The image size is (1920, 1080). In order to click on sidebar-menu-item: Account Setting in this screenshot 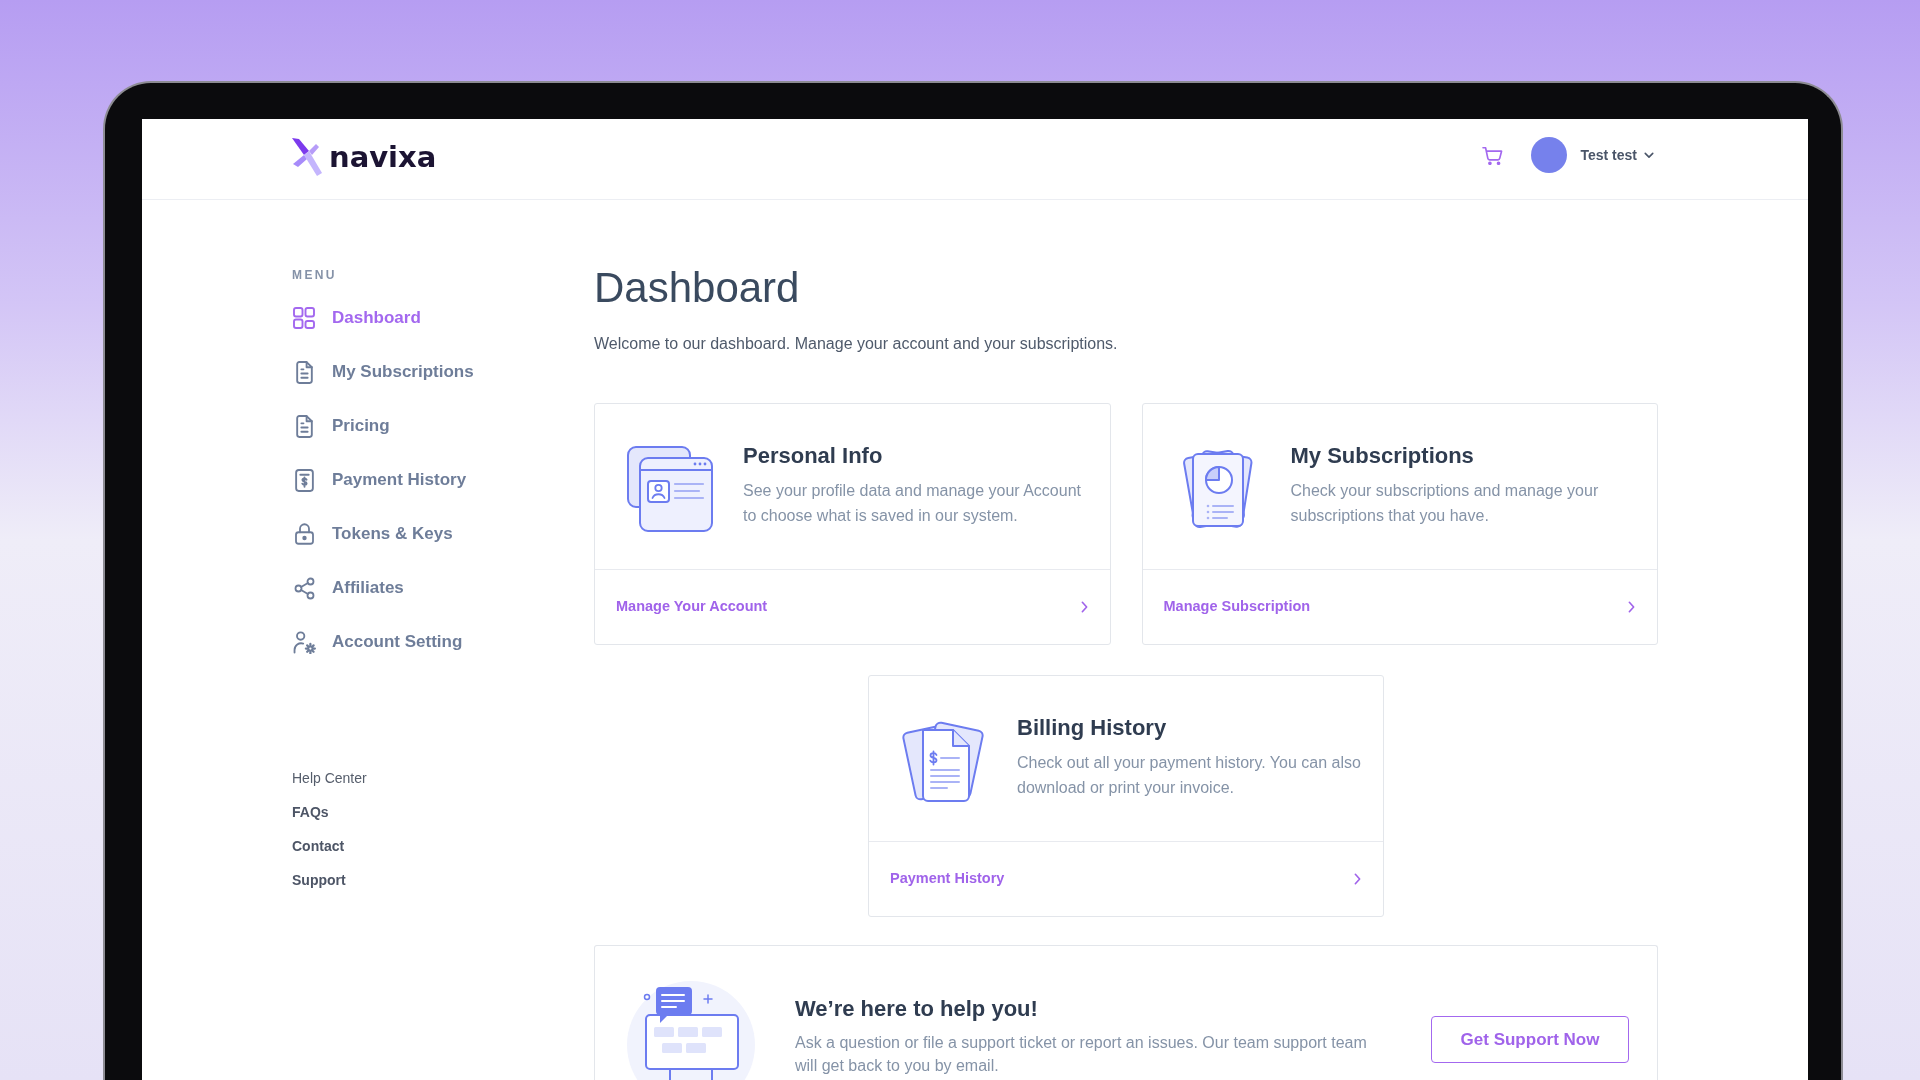, I will do `click(377, 642)`.